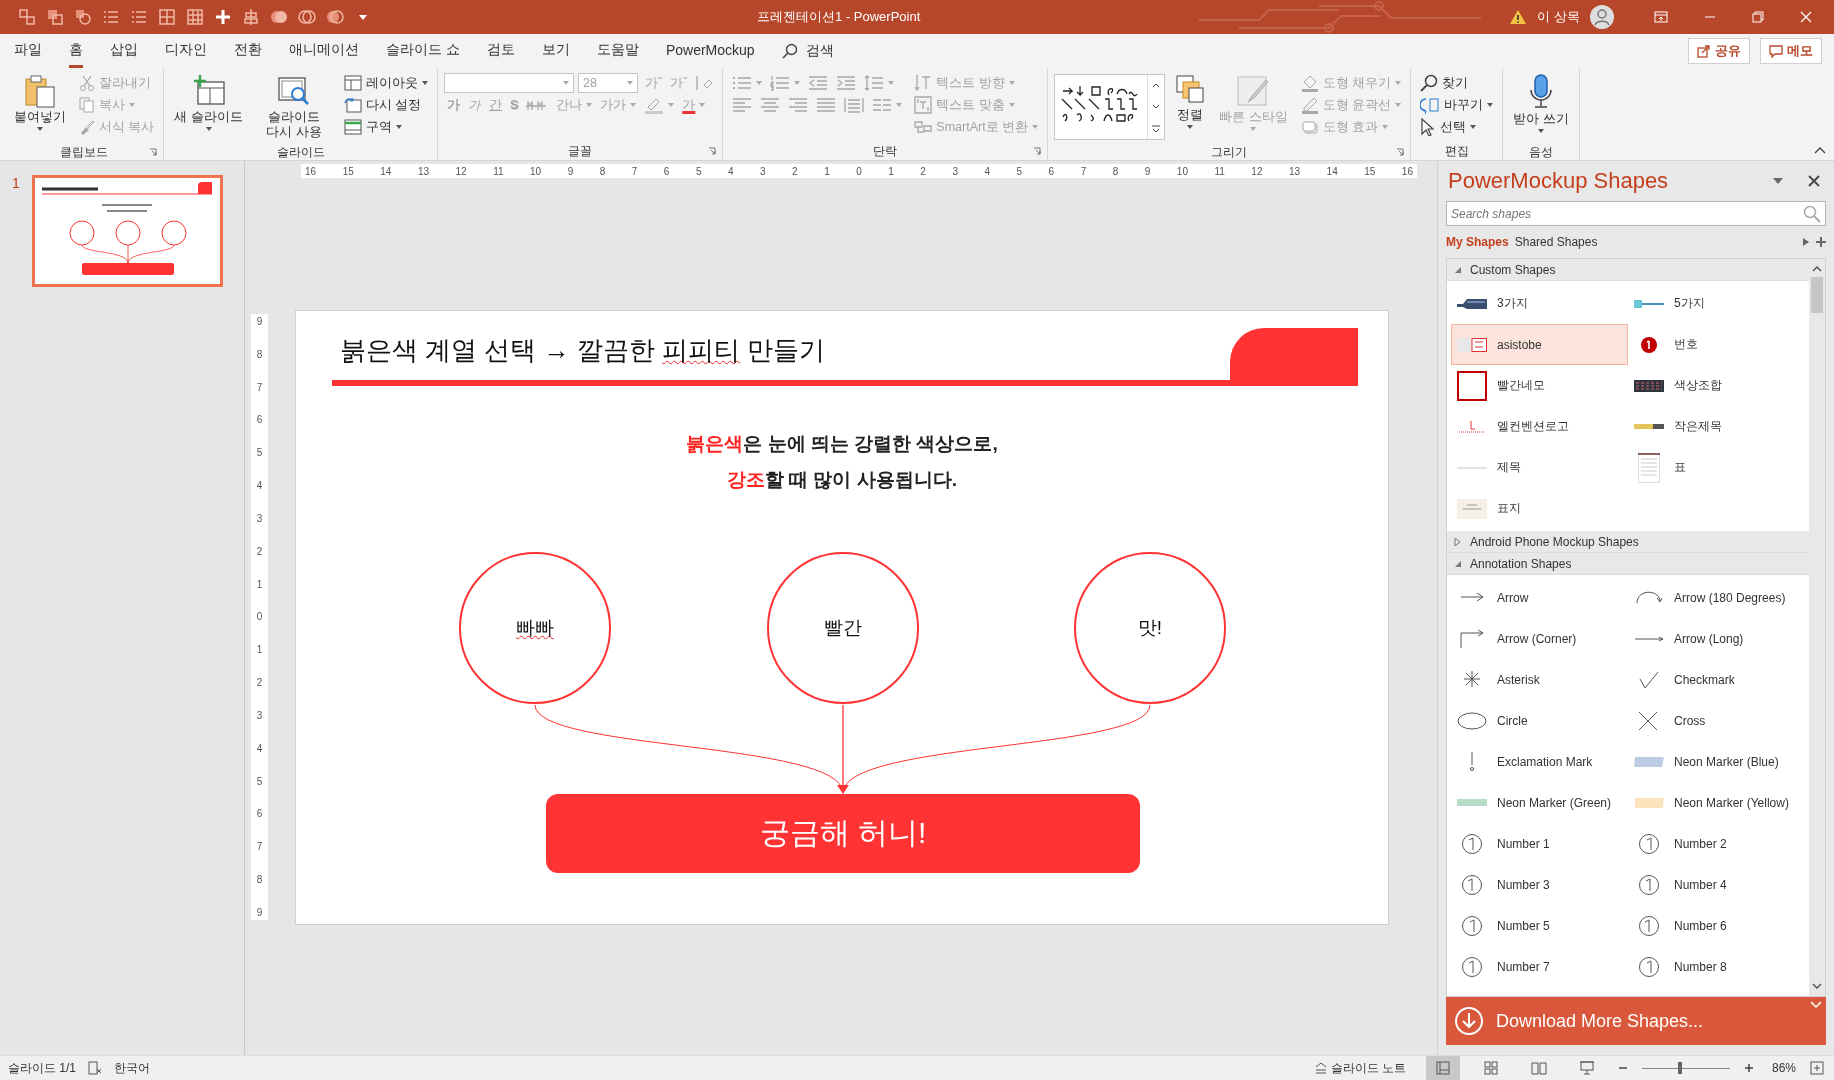  What do you see at coordinates (1457, 105) in the screenshot?
I see `ribbon-button: 바꾸기` at bounding box center [1457, 105].